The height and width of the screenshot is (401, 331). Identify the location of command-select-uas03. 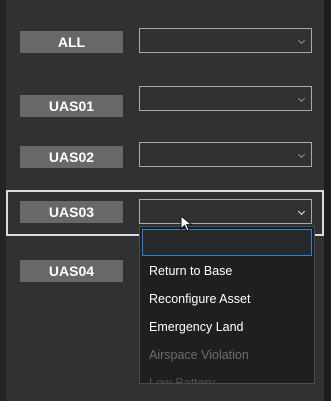
(225, 211).